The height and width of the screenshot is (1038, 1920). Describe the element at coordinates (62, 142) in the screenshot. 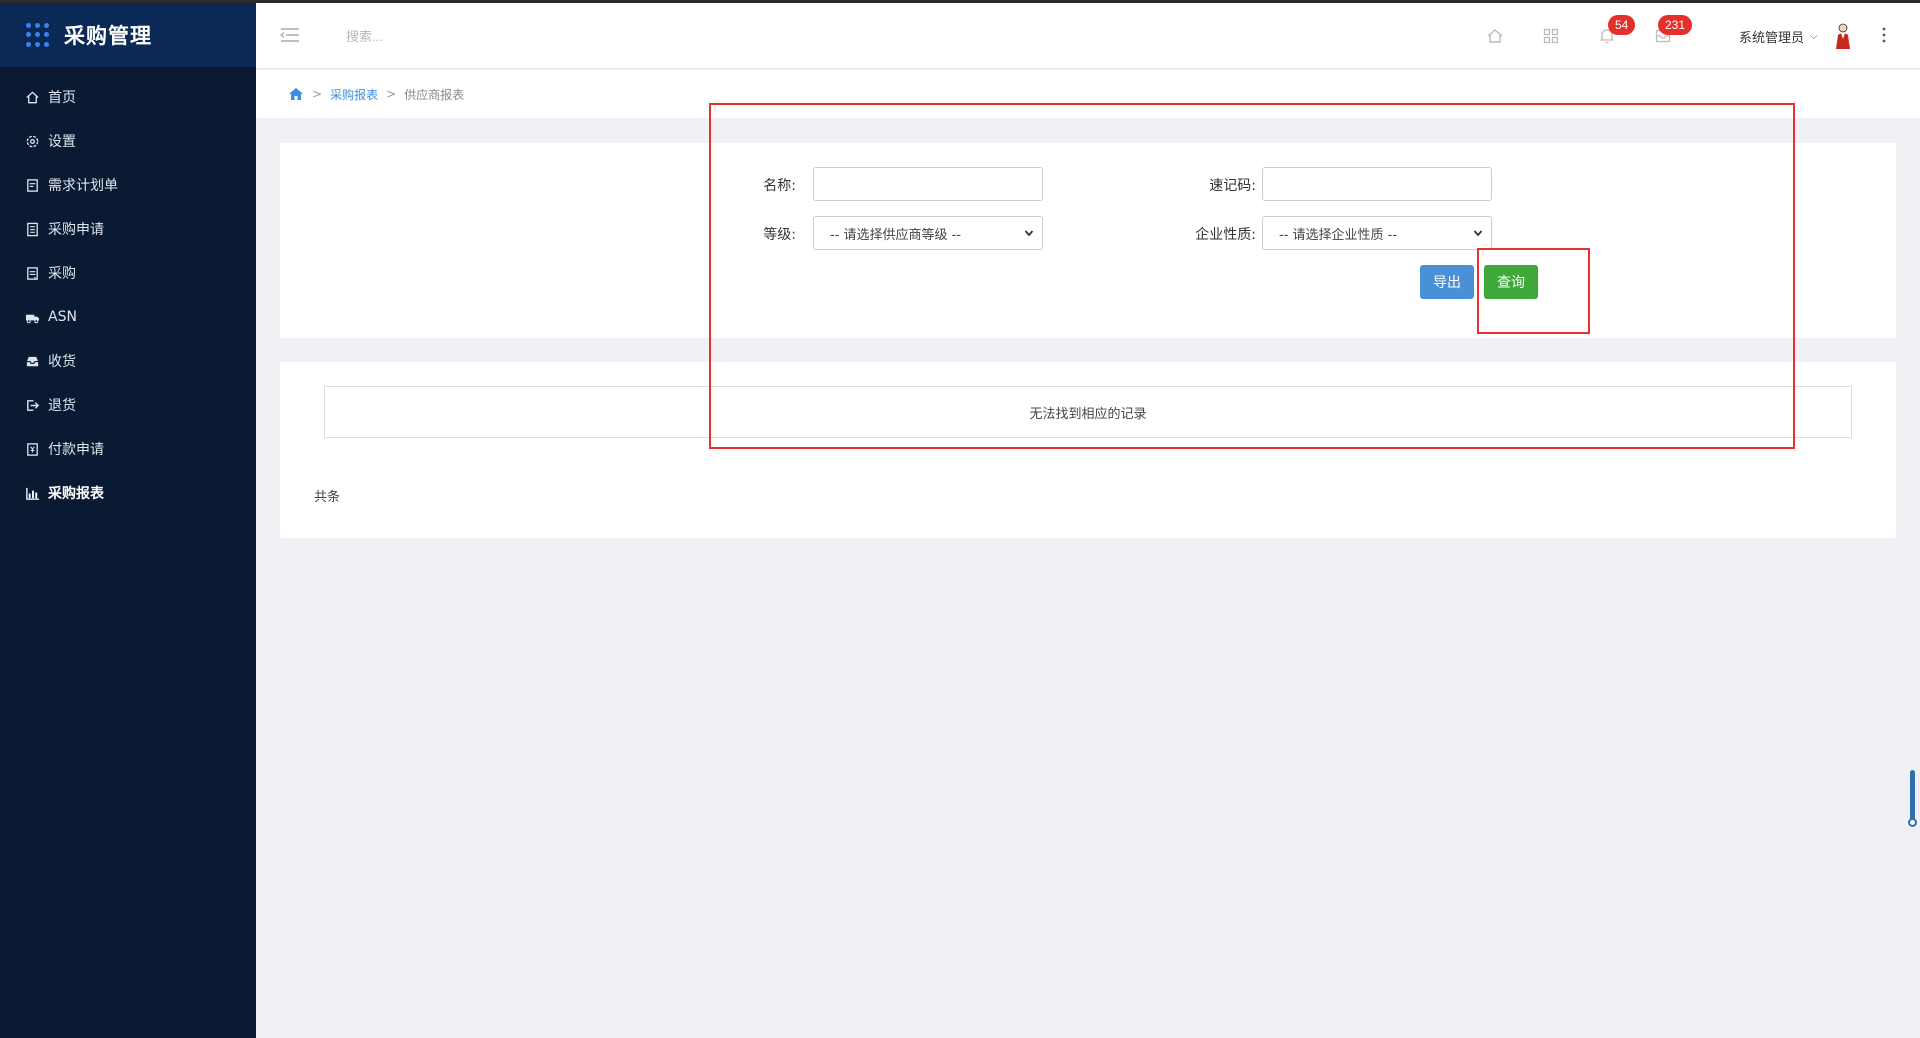

I see `sidebar-item-label: 设置` at that location.